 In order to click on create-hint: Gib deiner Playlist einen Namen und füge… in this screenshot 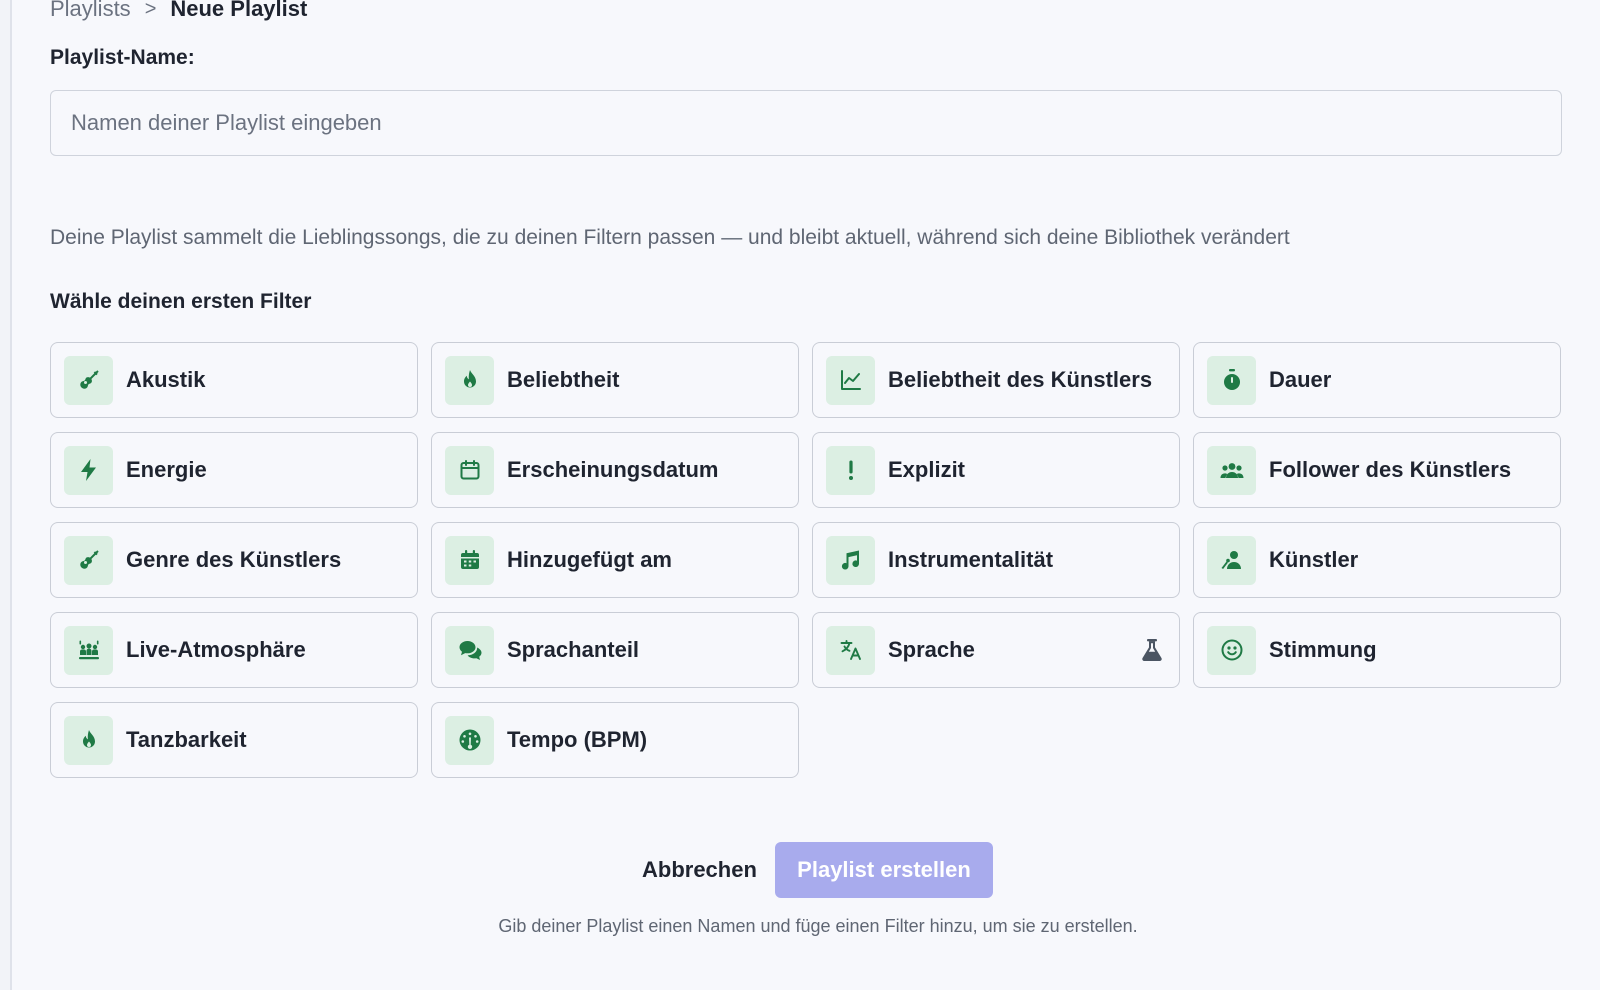, I will do `click(806, 926)`.